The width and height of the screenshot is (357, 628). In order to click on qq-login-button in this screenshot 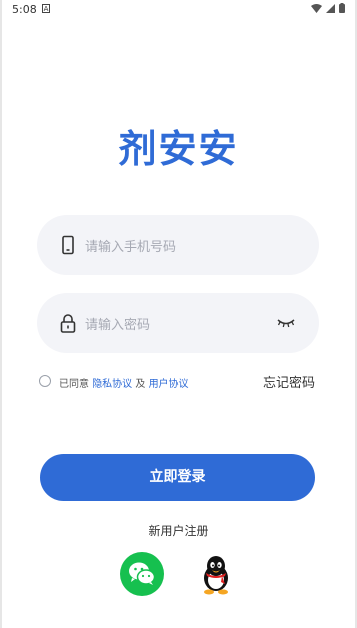, I will do `click(216, 574)`.